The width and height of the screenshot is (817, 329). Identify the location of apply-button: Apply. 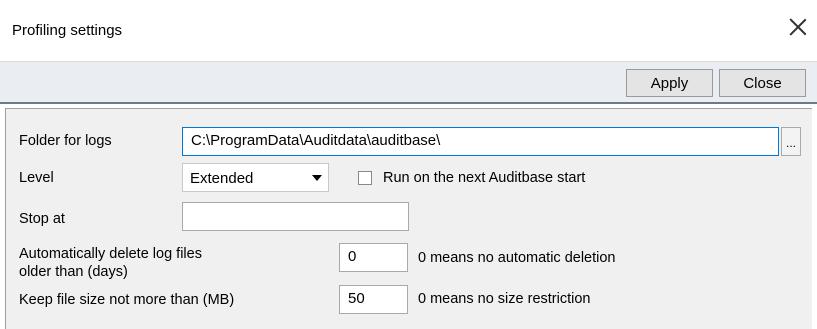
(669, 83).